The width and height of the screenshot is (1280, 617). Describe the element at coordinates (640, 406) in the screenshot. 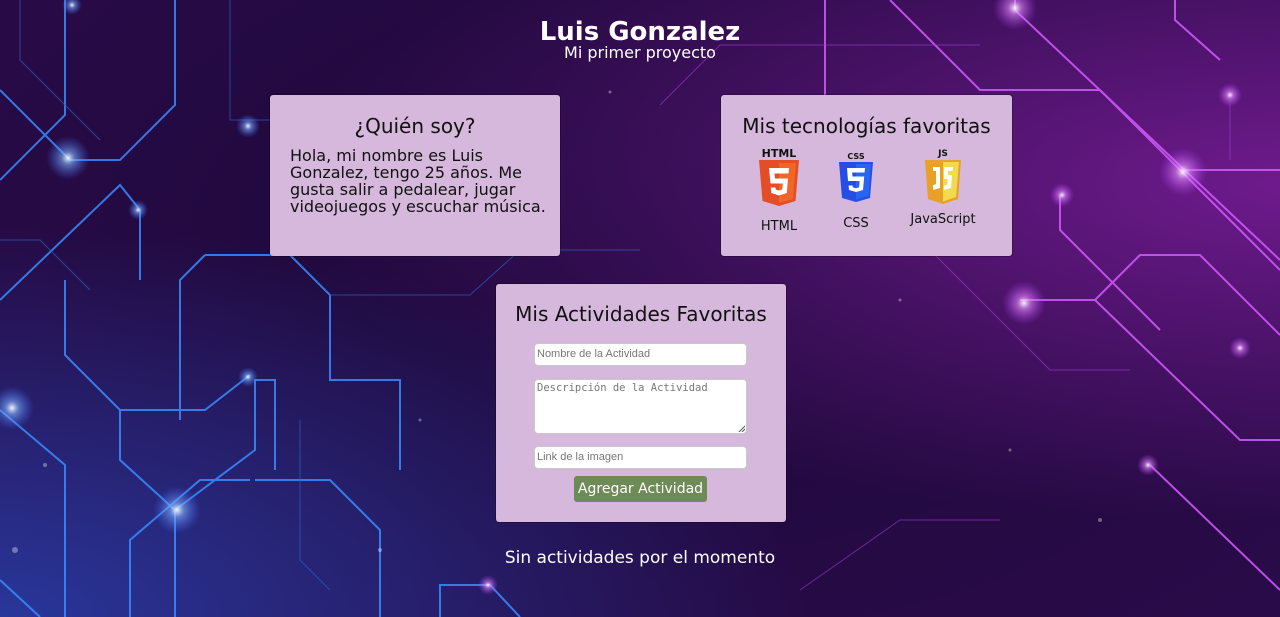

I see `activity-description-textarea: Descripción de la Actividad` at that location.